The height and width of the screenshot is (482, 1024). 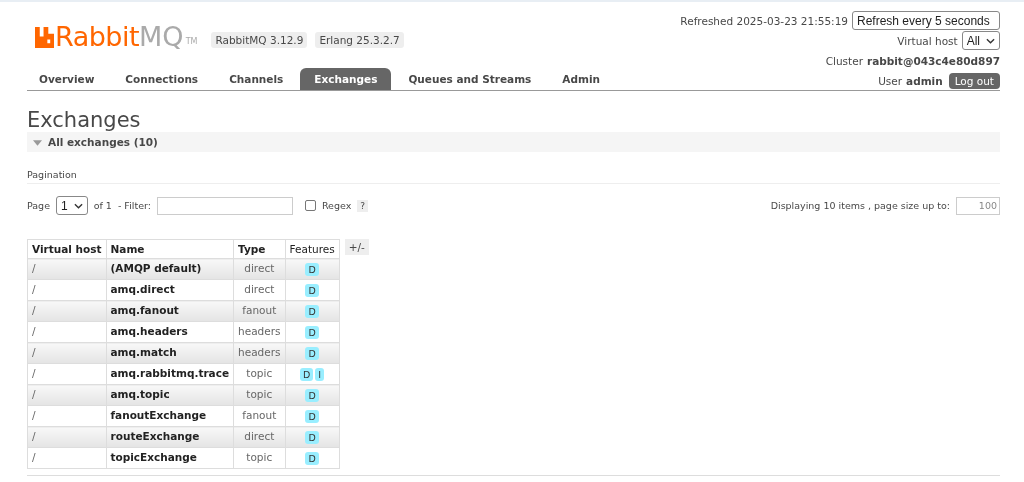 I want to click on exchange-link: amq.headers, so click(x=170, y=332).